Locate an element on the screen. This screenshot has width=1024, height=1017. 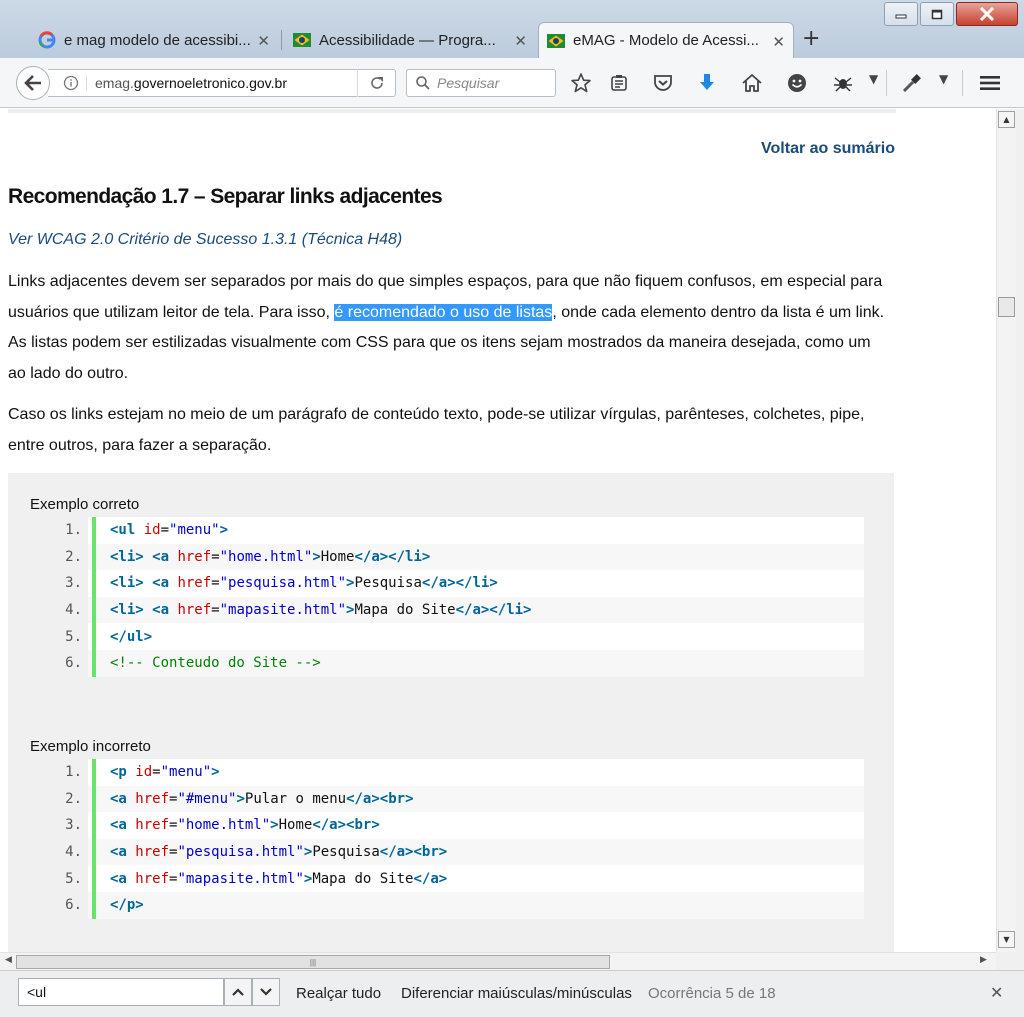
match-case-toggle: Diferenciar maiúsculas/minúsculas is located at coordinates (516, 993).